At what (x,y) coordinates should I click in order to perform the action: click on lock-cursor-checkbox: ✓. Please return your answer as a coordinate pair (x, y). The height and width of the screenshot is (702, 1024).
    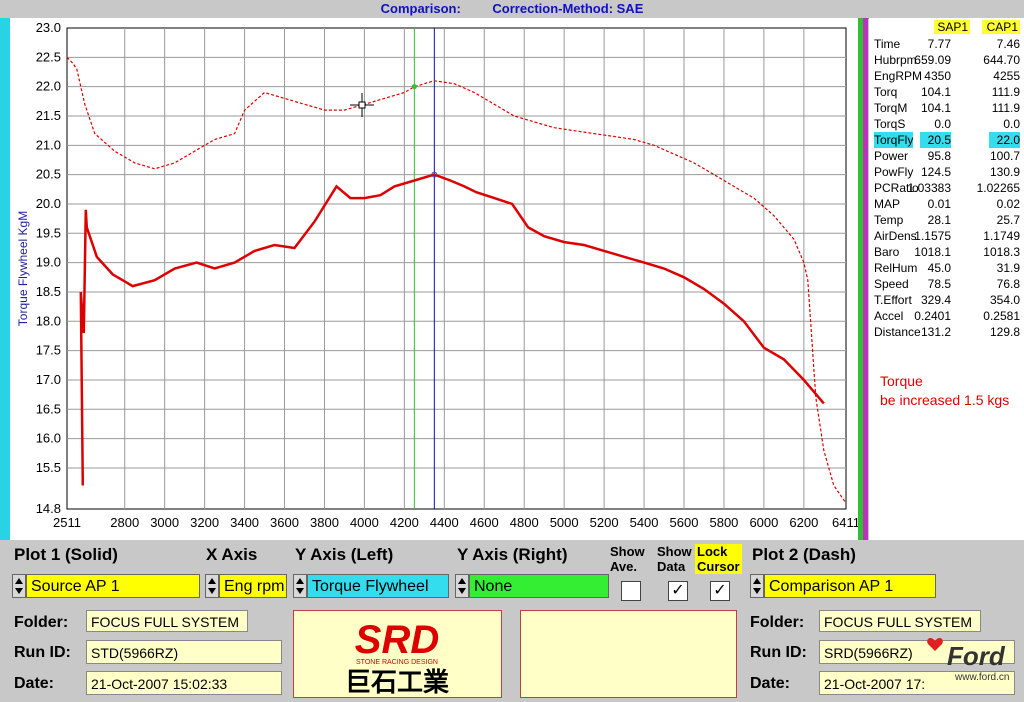
    Looking at the image, I should click on (720, 591).